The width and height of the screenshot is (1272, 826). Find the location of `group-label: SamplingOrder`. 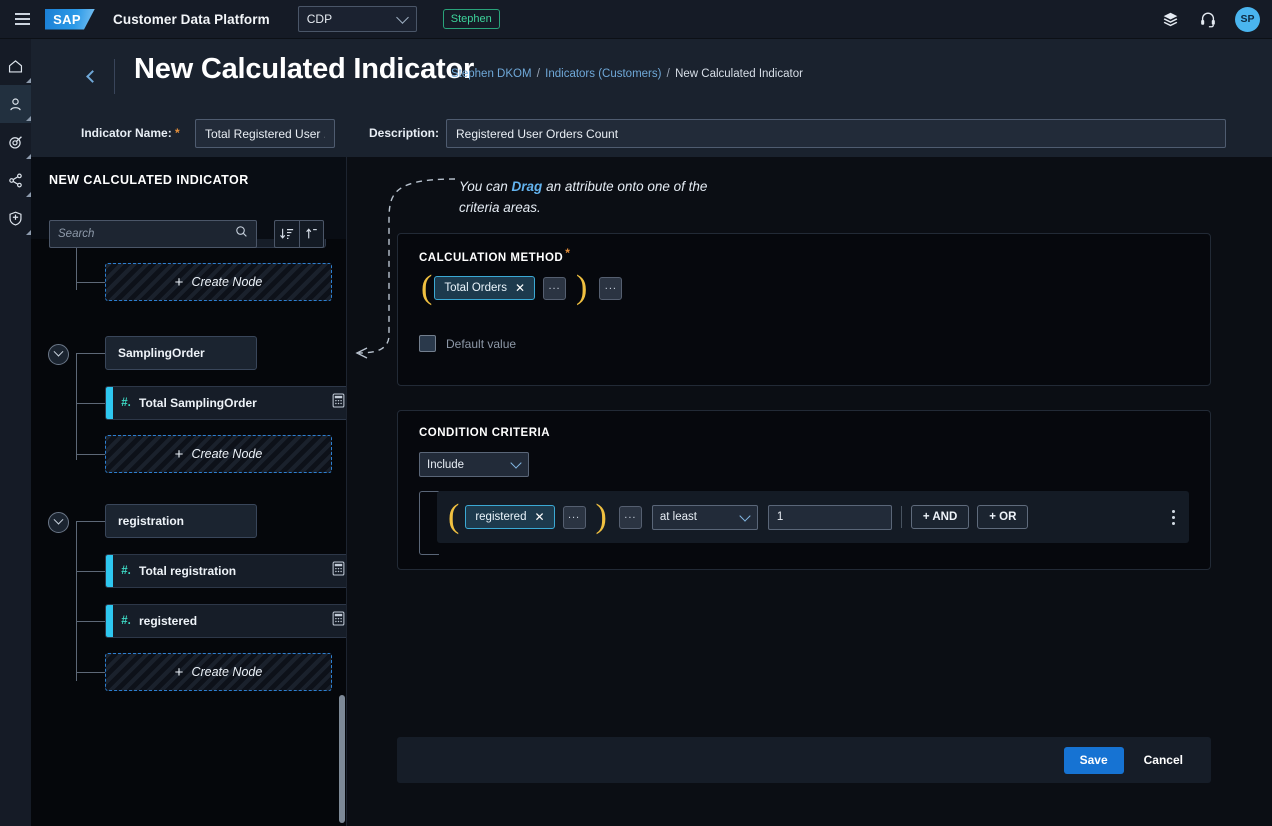

group-label: SamplingOrder is located at coordinates (161, 353).